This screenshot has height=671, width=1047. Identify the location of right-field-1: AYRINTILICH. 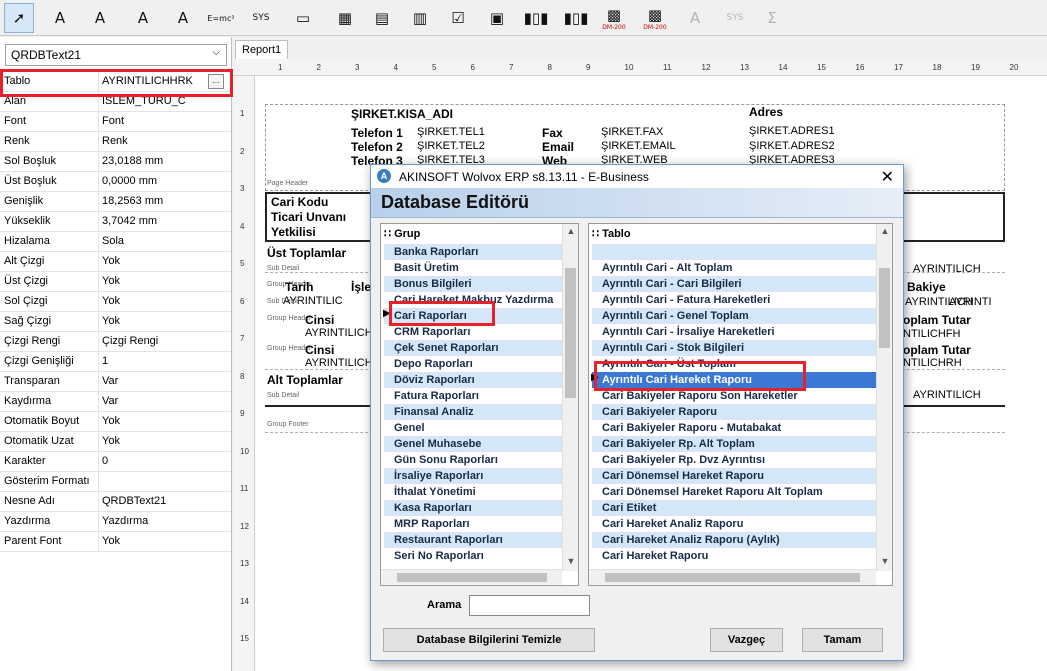
(947, 269).